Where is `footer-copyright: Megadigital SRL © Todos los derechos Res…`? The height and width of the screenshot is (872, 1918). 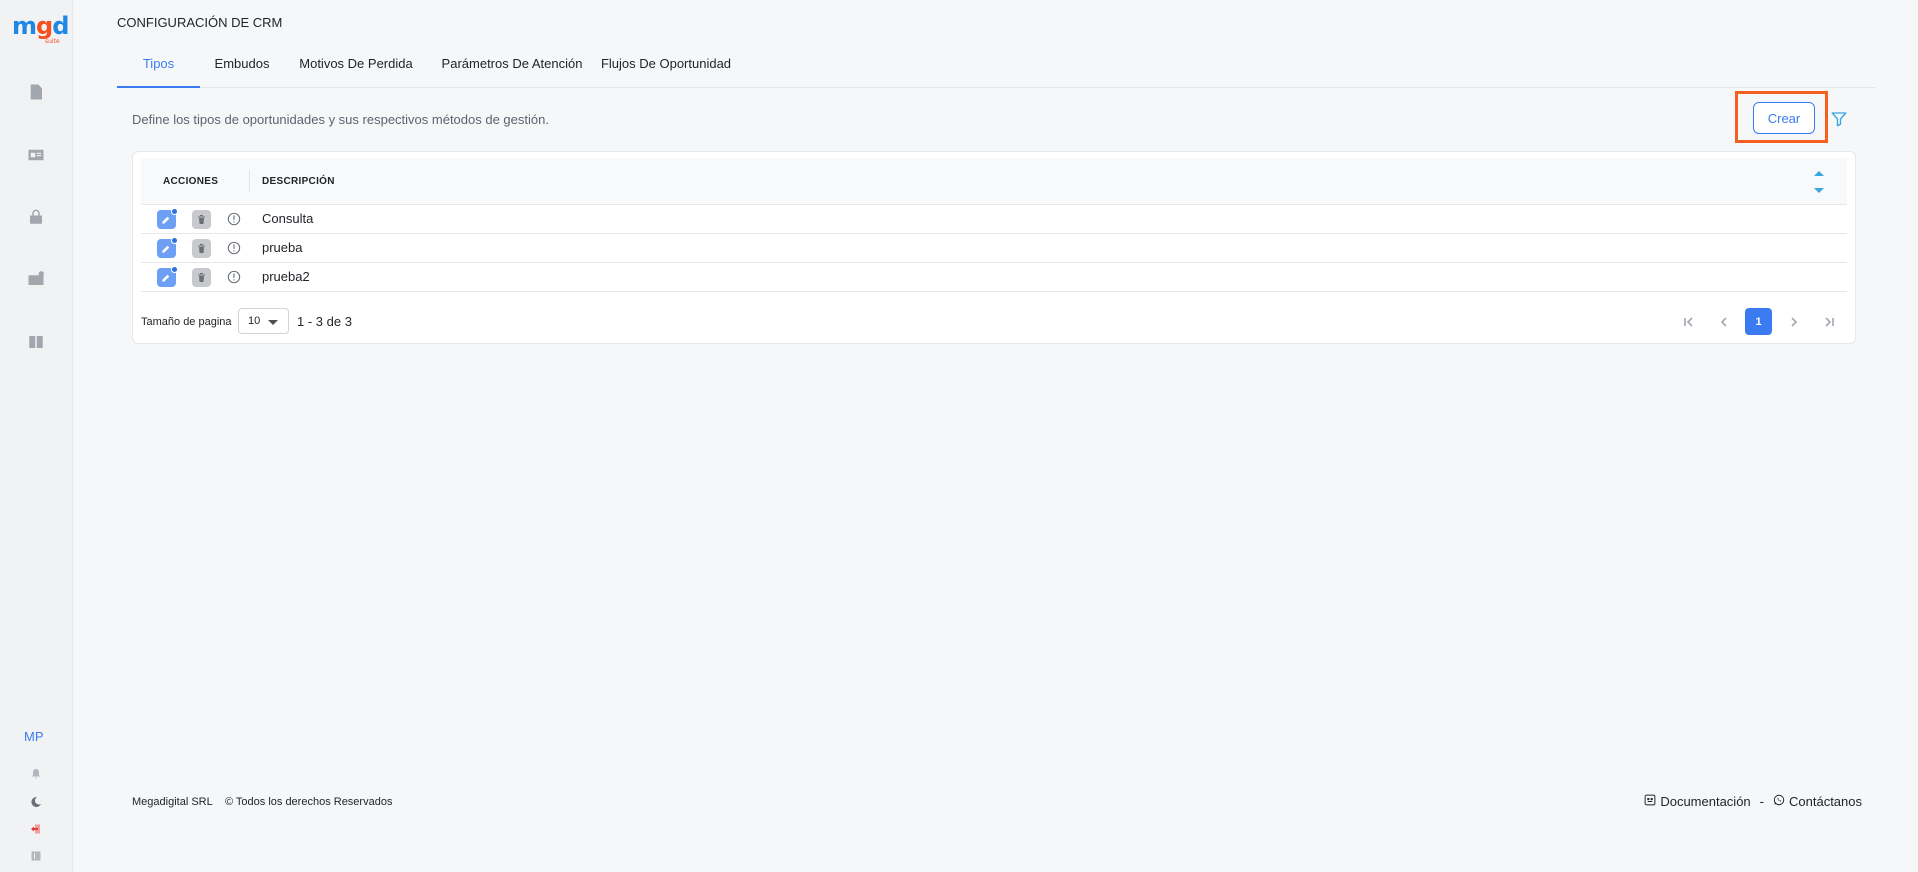
footer-copyright: Megadigital SRL © Todos los derechos Res… is located at coordinates (262, 802).